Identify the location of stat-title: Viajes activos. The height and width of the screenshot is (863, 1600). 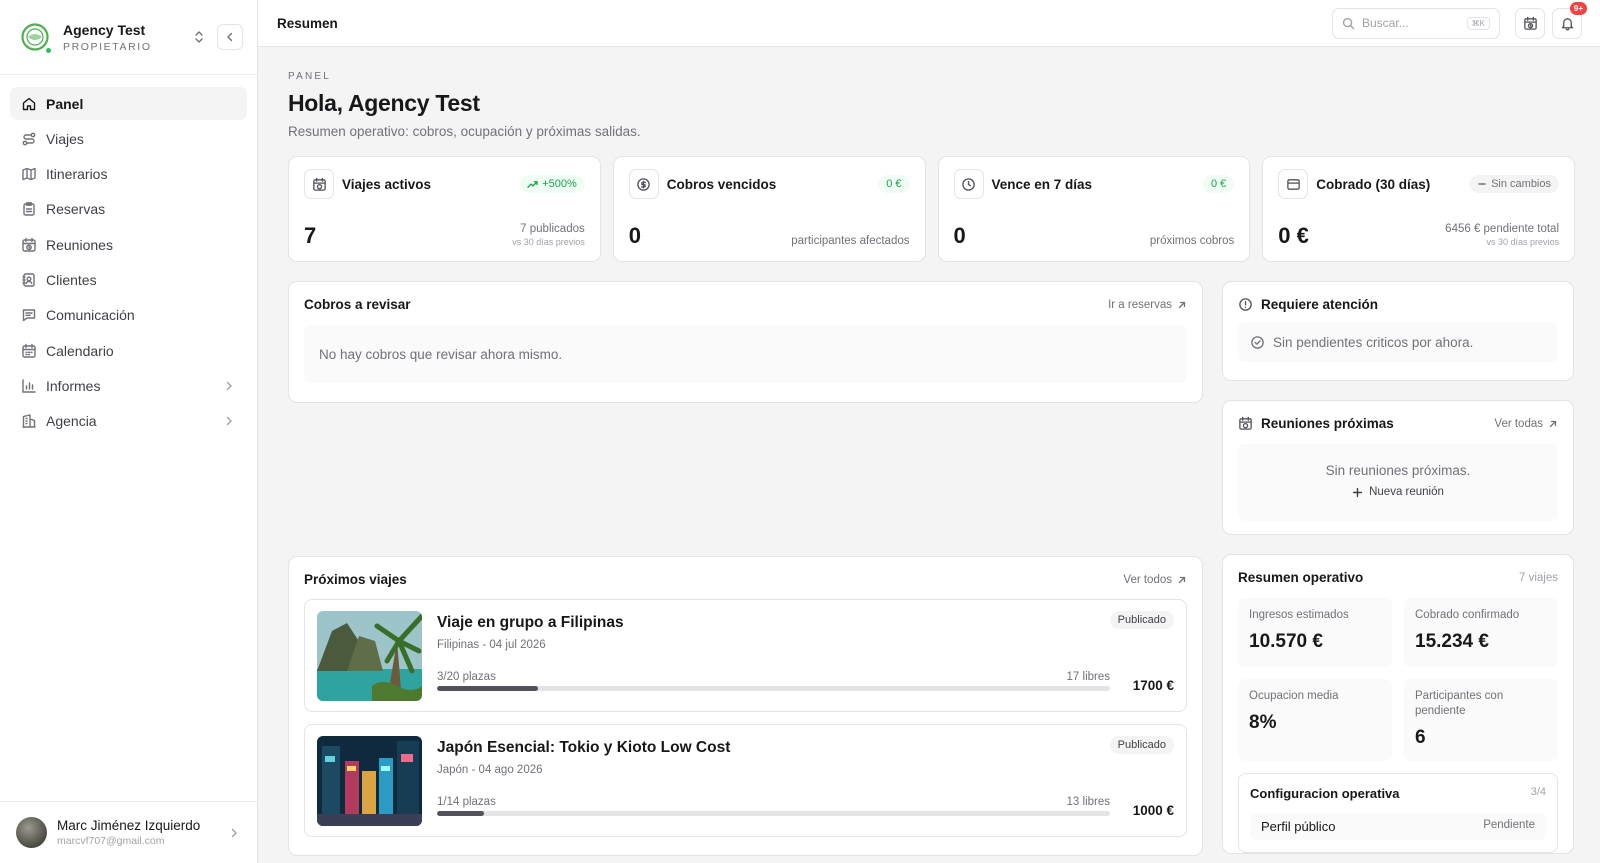
(387, 184).